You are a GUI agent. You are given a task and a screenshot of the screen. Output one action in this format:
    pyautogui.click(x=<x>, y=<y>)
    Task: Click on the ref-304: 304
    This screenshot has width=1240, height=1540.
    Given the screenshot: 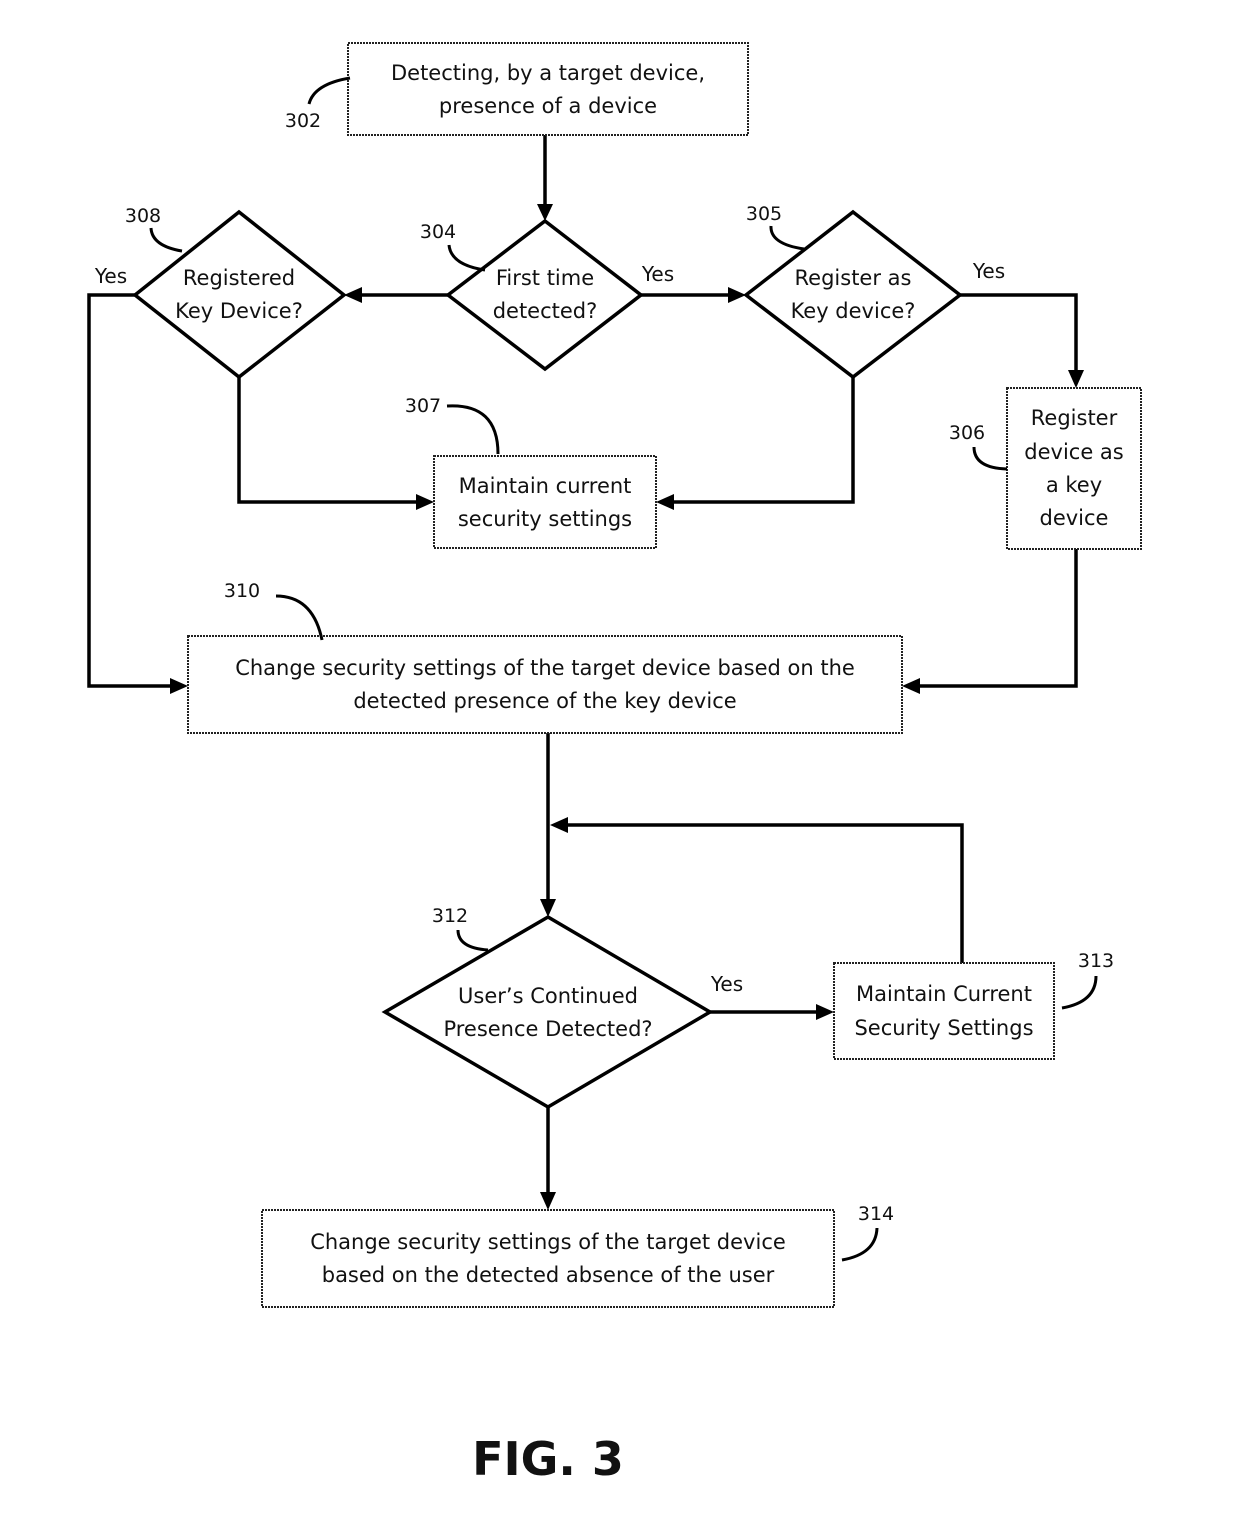 What is the action you would take?
    pyautogui.click(x=438, y=232)
    